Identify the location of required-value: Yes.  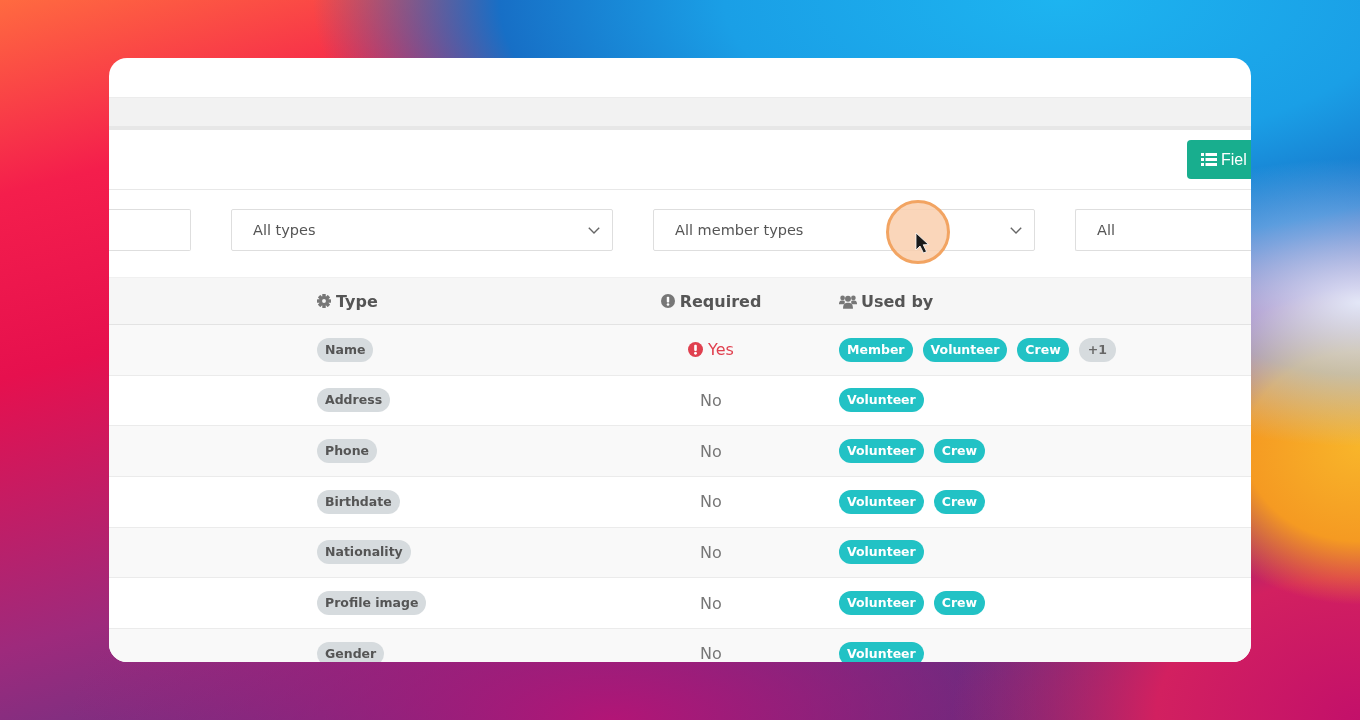
(721, 350).